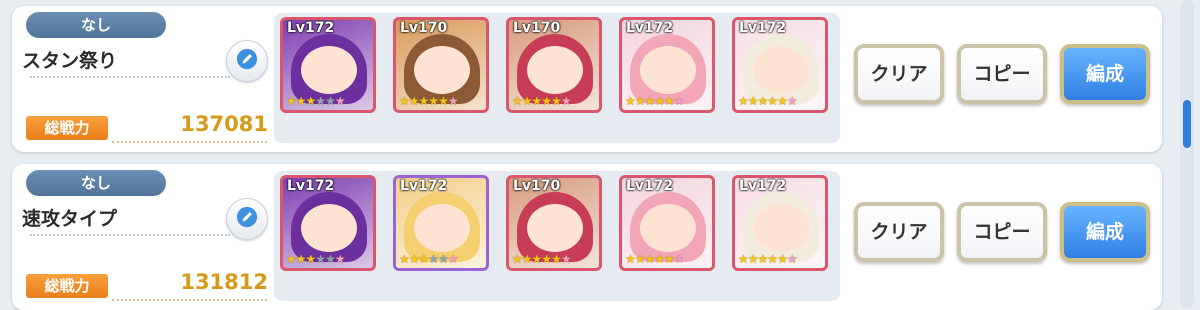 Image resolution: width=1200 pixels, height=310 pixels. I want to click on total-power-value: 131812, so click(224, 282).